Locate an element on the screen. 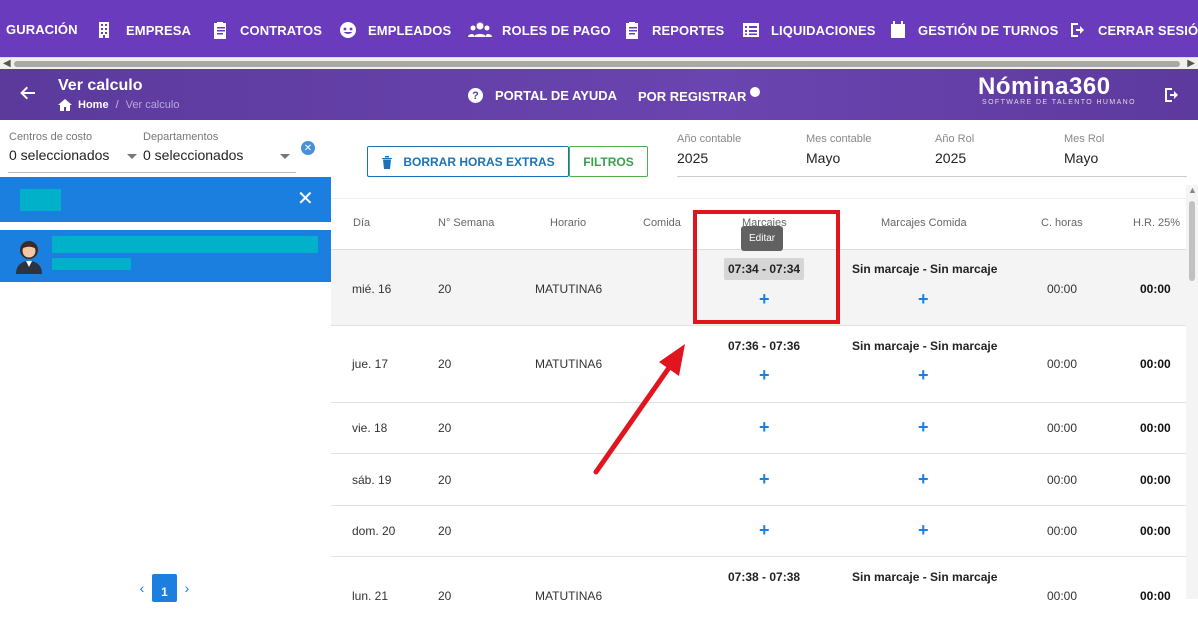 This screenshot has height=617, width=1198. scroll-left-icon: ◀ is located at coordinates (7, 63).